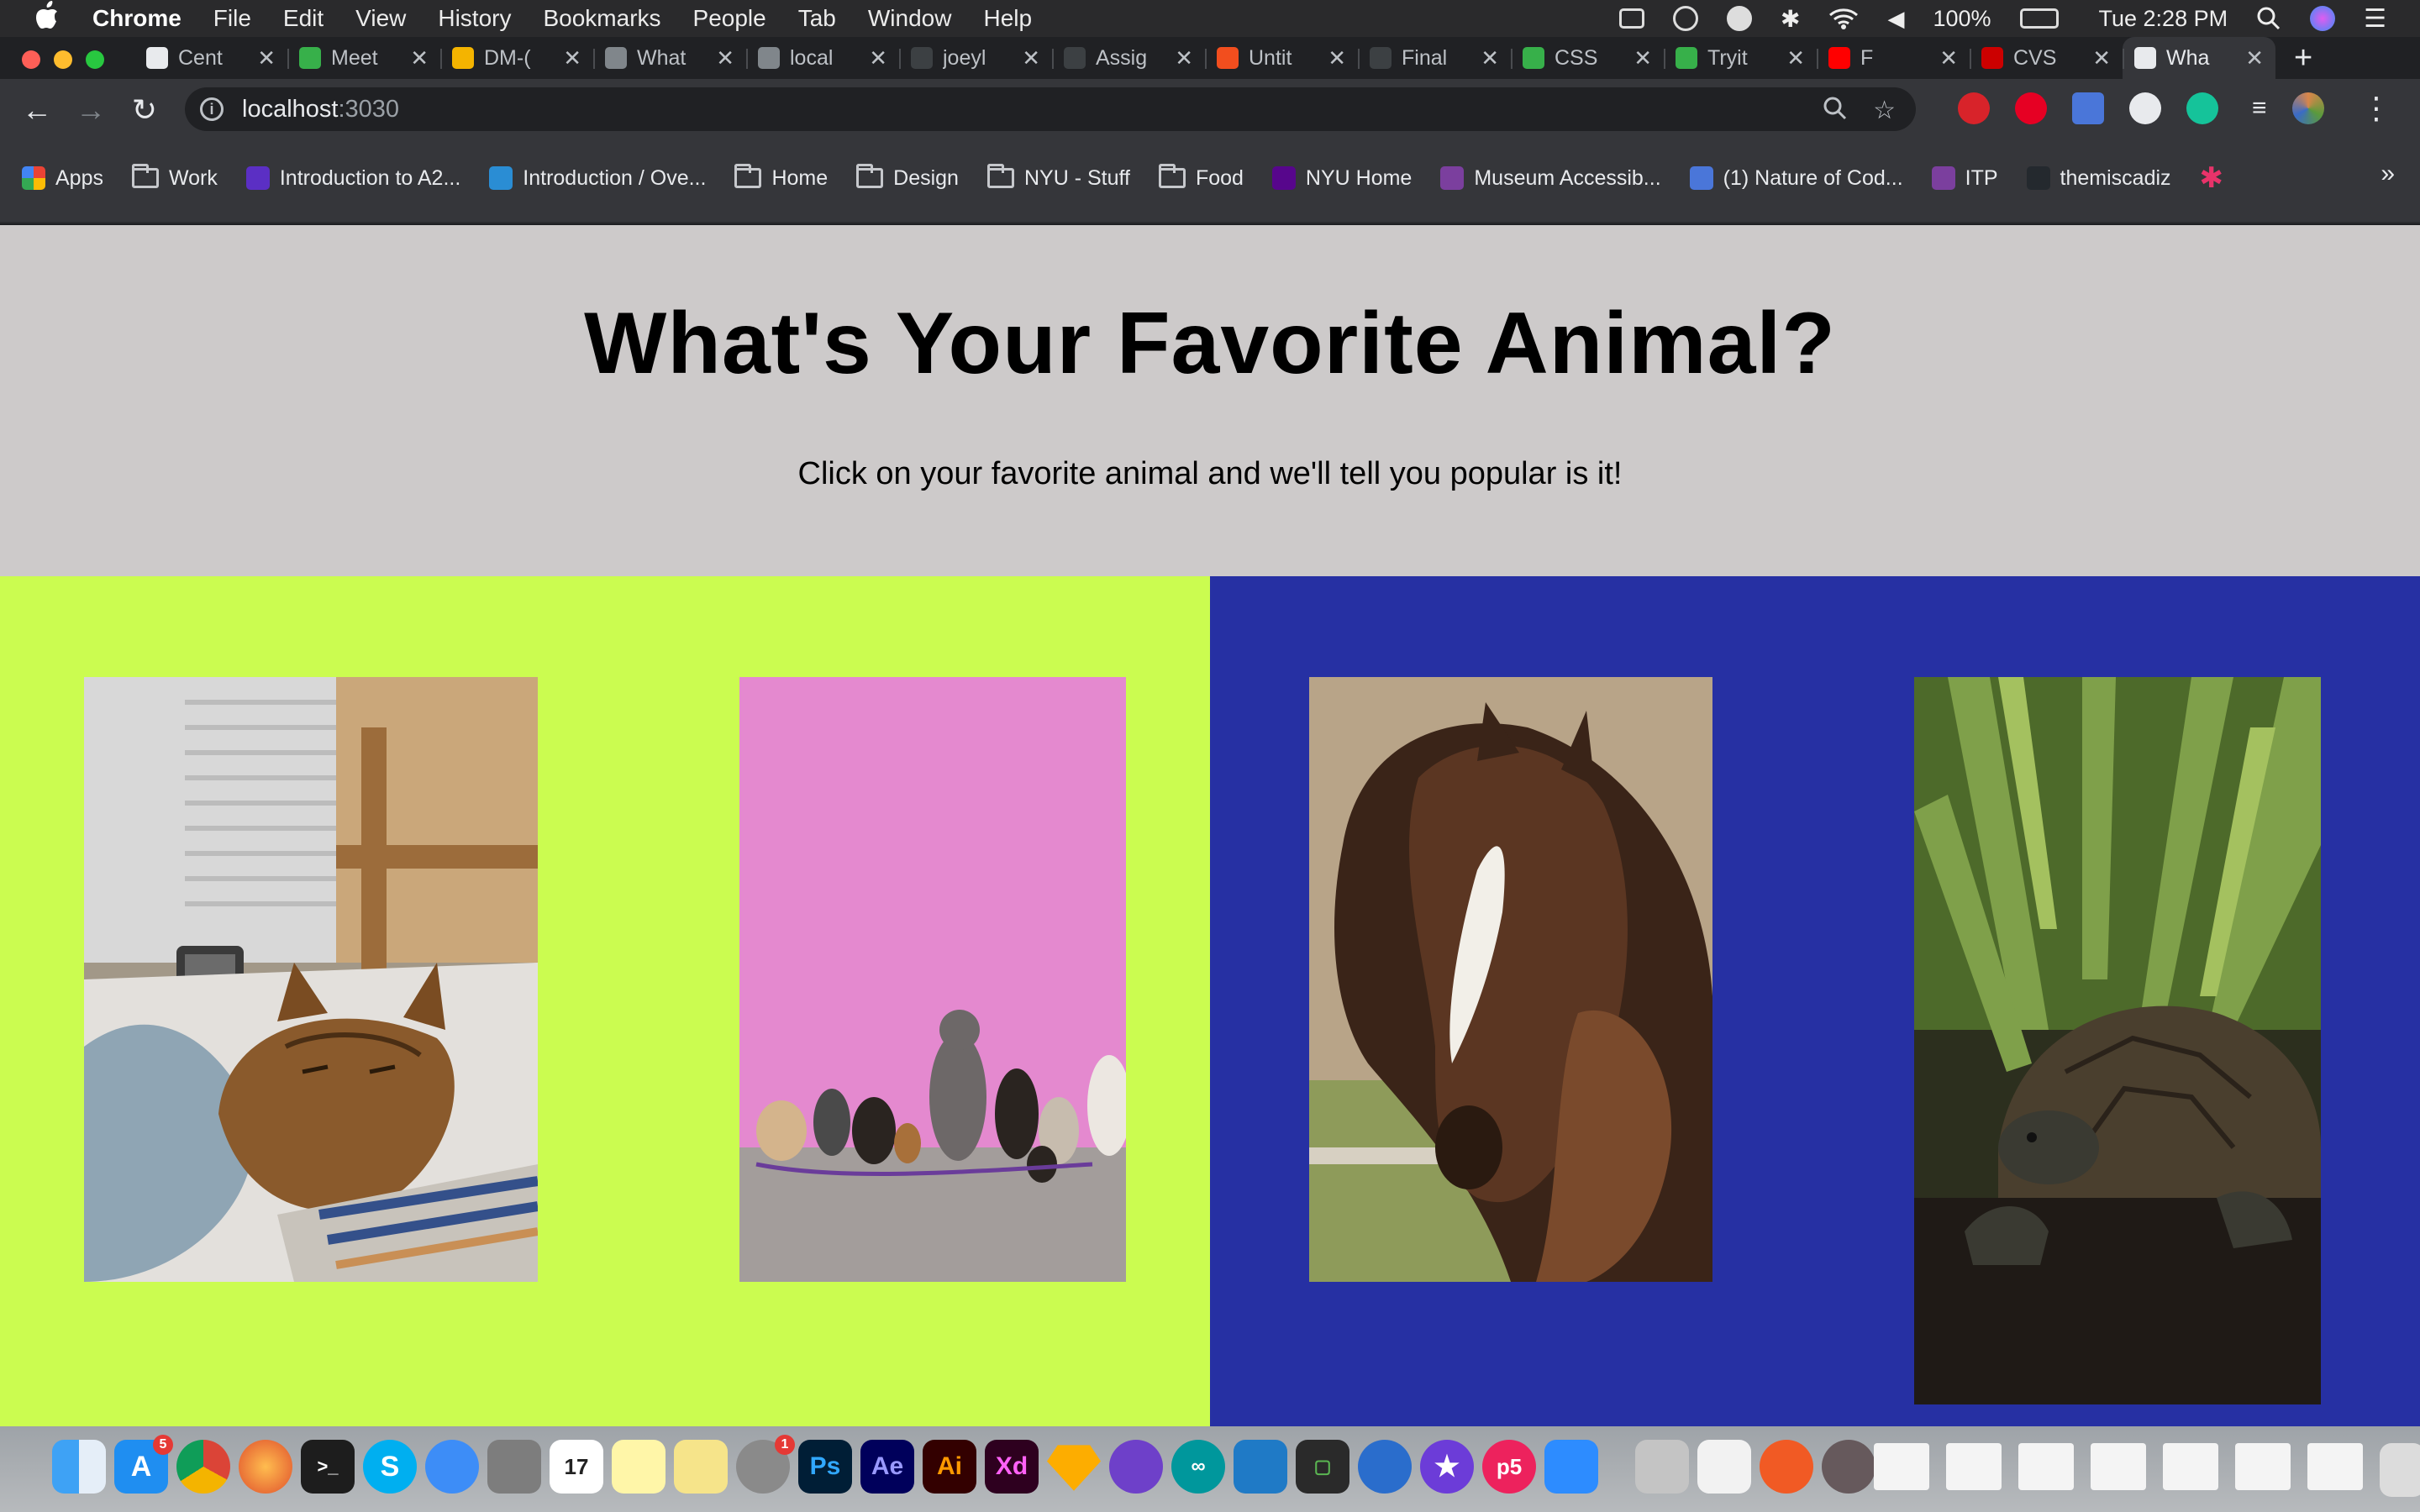 The width and height of the screenshot is (2420, 1512). What do you see at coordinates (1342, 178) in the screenshot?
I see `bookmark-item: NYU Home` at bounding box center [1342, 178].